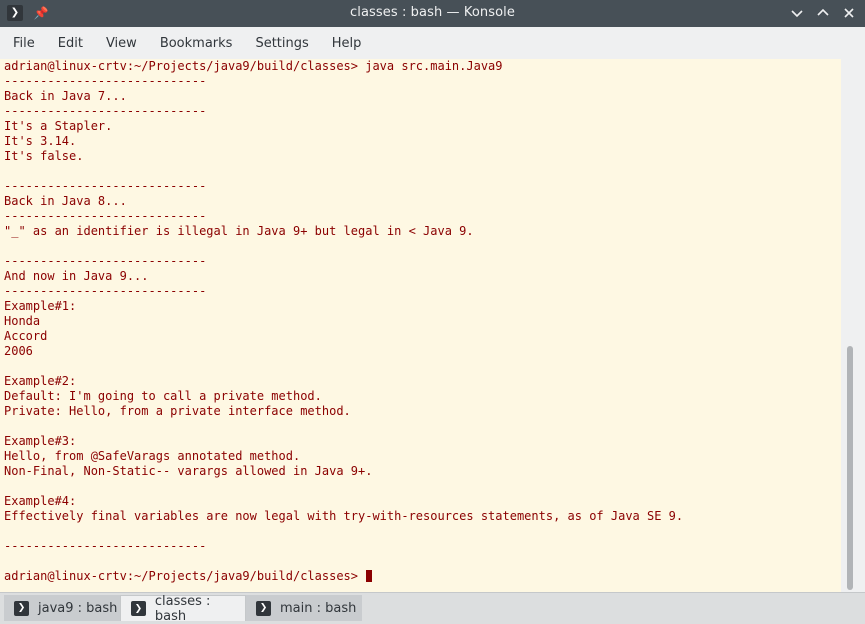  I want to click on menu-settings: Settings, so click(280, 43).